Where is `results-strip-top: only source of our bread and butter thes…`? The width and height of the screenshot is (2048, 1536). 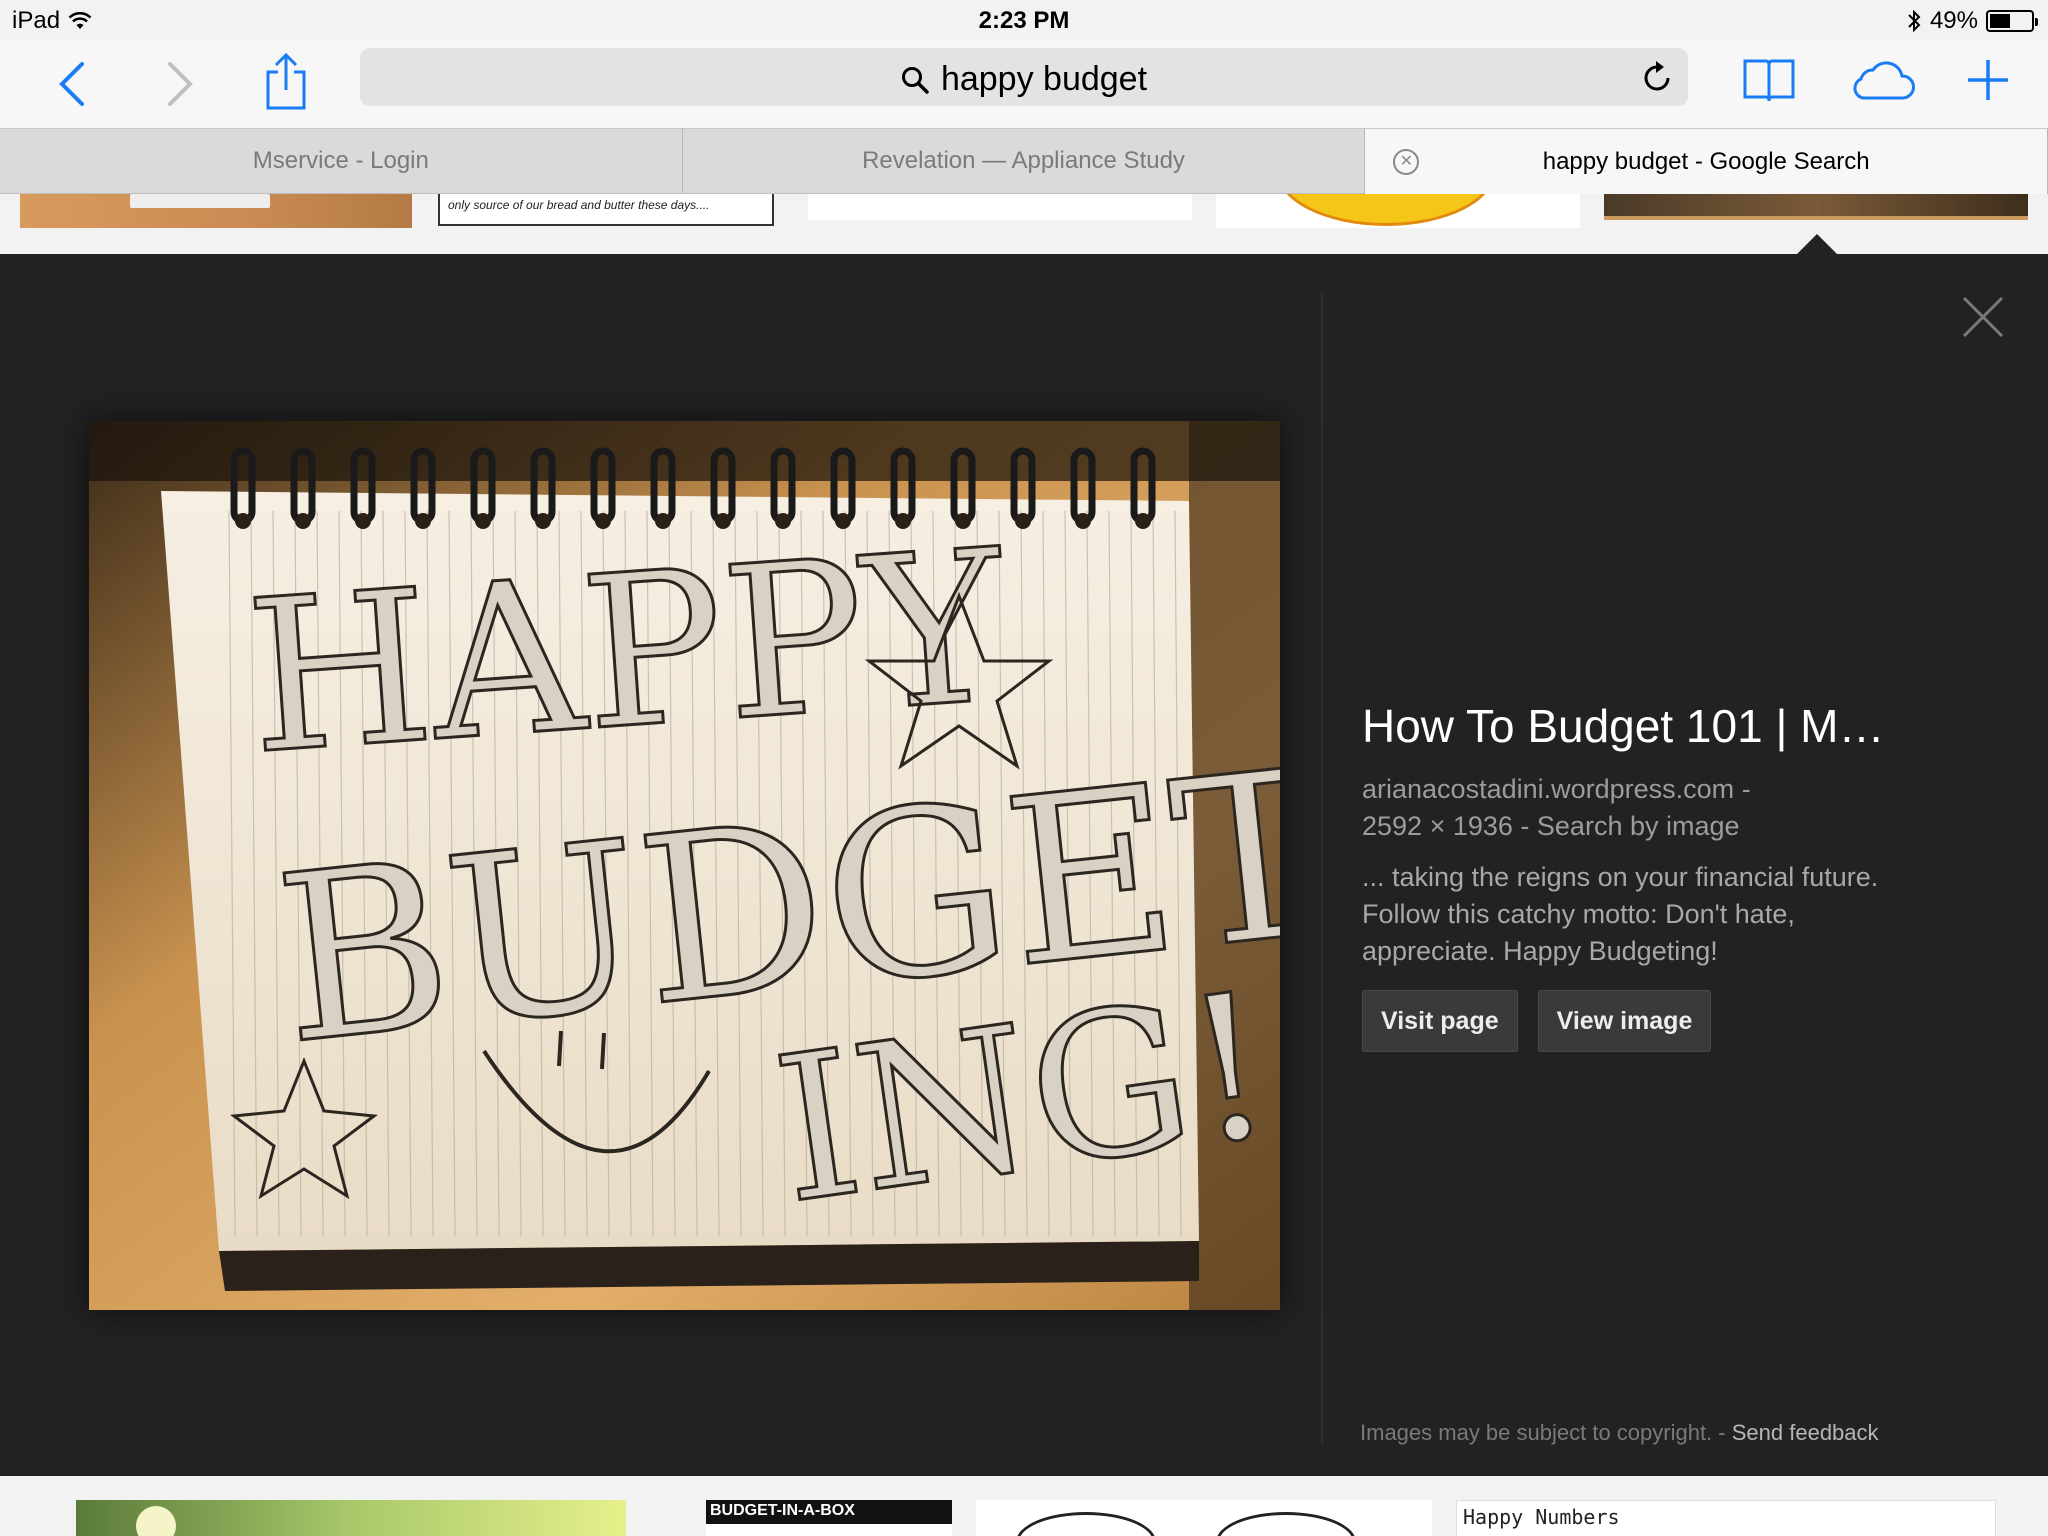 results-strip-top: only source of our bread and butter thes… is located at coordinates (1024, 224).